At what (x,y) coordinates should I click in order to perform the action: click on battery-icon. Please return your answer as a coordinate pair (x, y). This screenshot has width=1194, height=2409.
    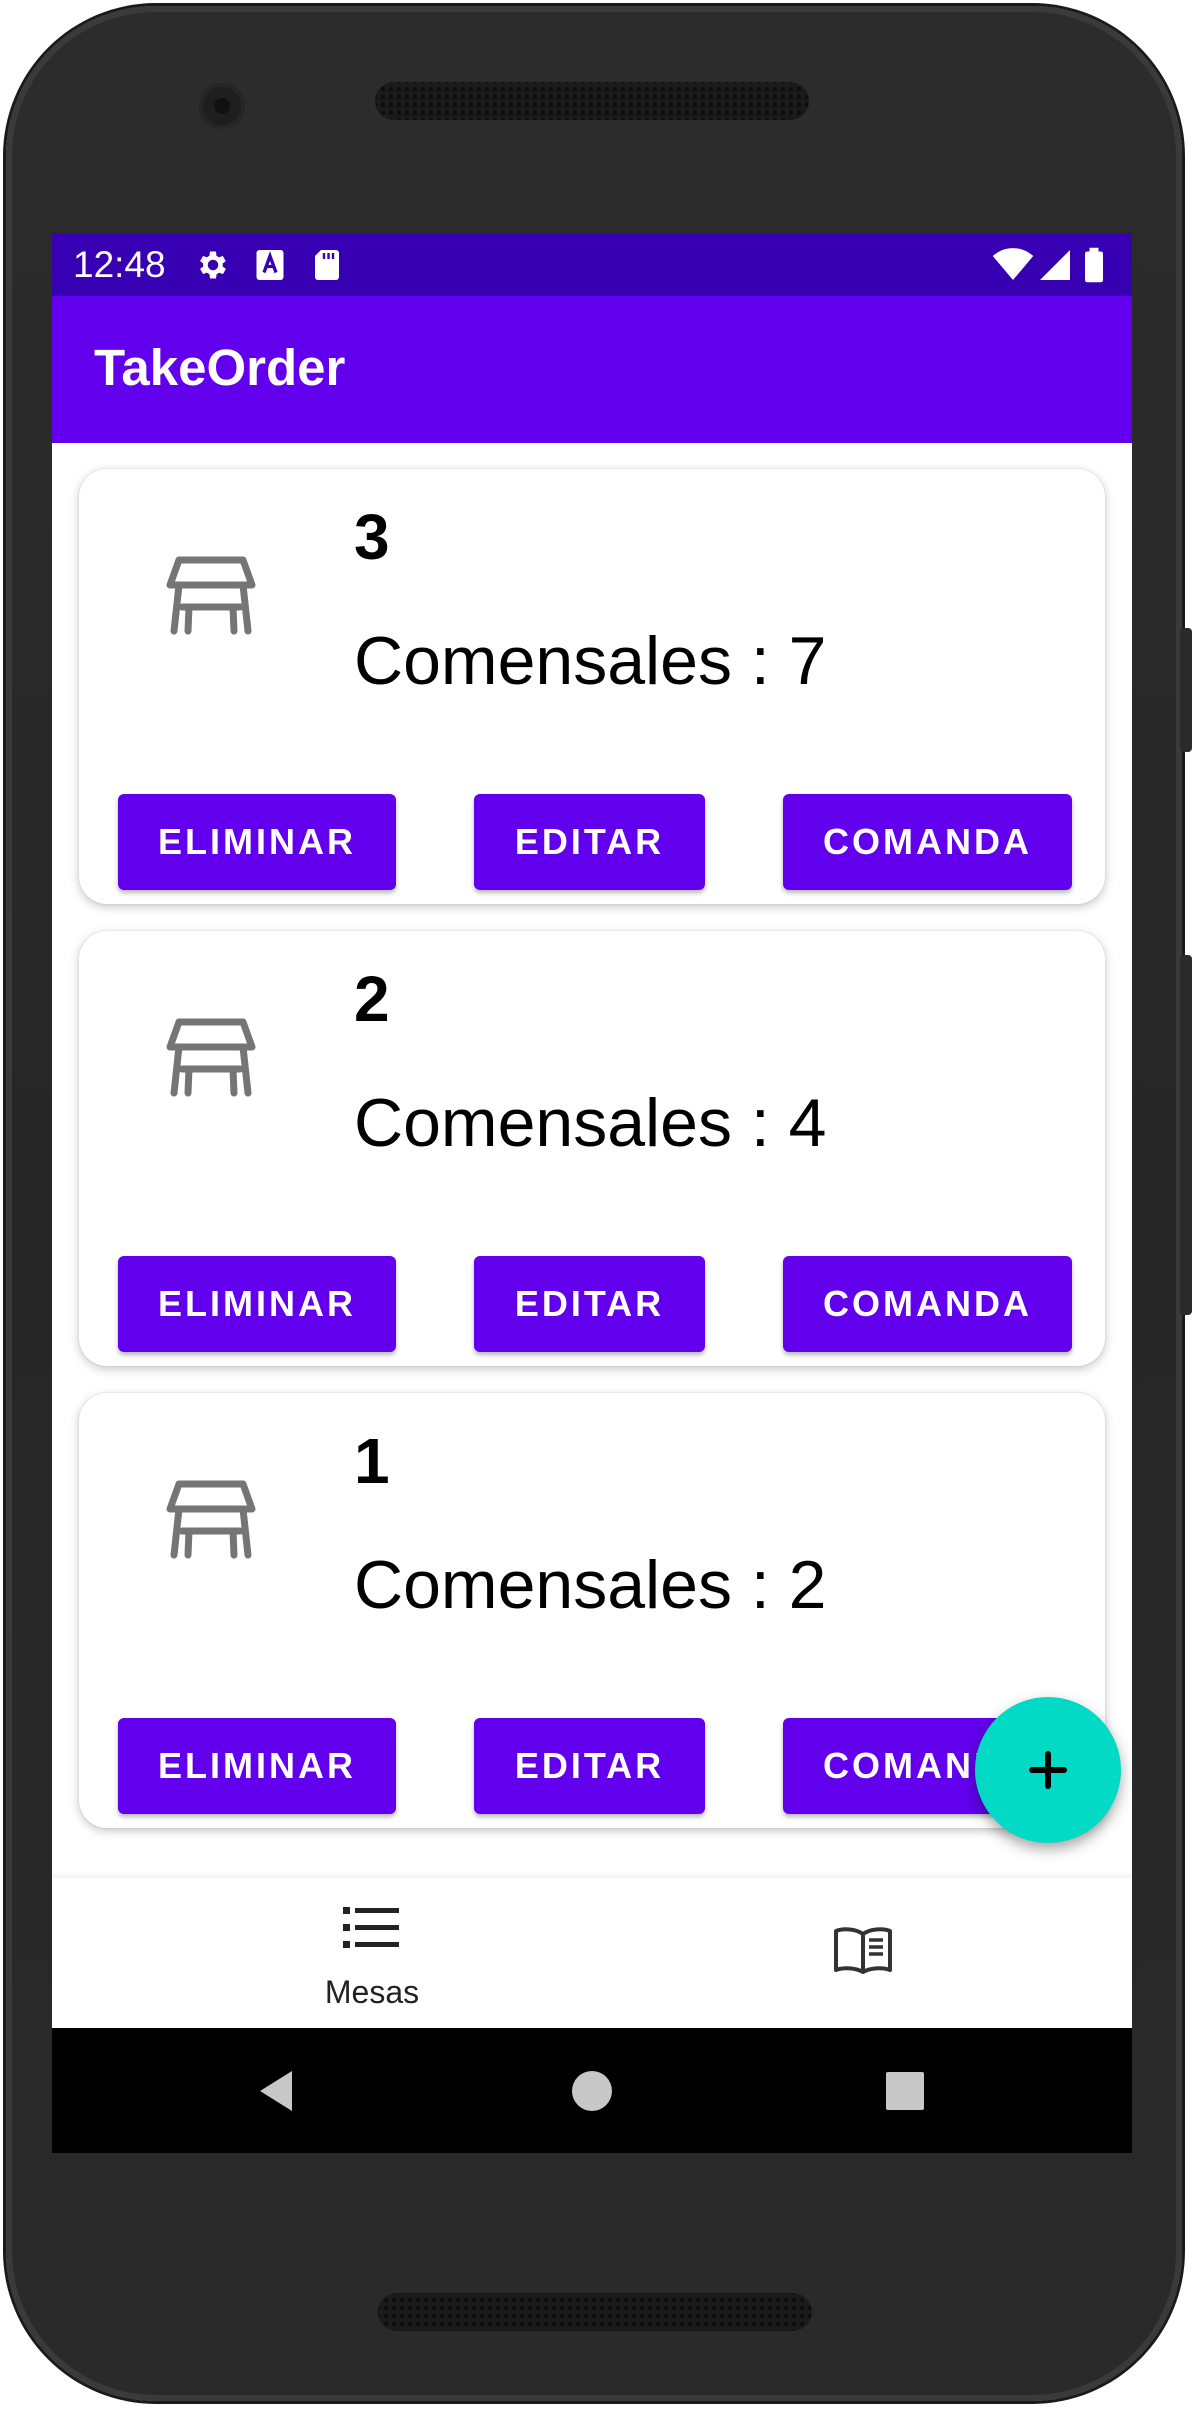
    Looking at the image, I should click on (1094, 265).